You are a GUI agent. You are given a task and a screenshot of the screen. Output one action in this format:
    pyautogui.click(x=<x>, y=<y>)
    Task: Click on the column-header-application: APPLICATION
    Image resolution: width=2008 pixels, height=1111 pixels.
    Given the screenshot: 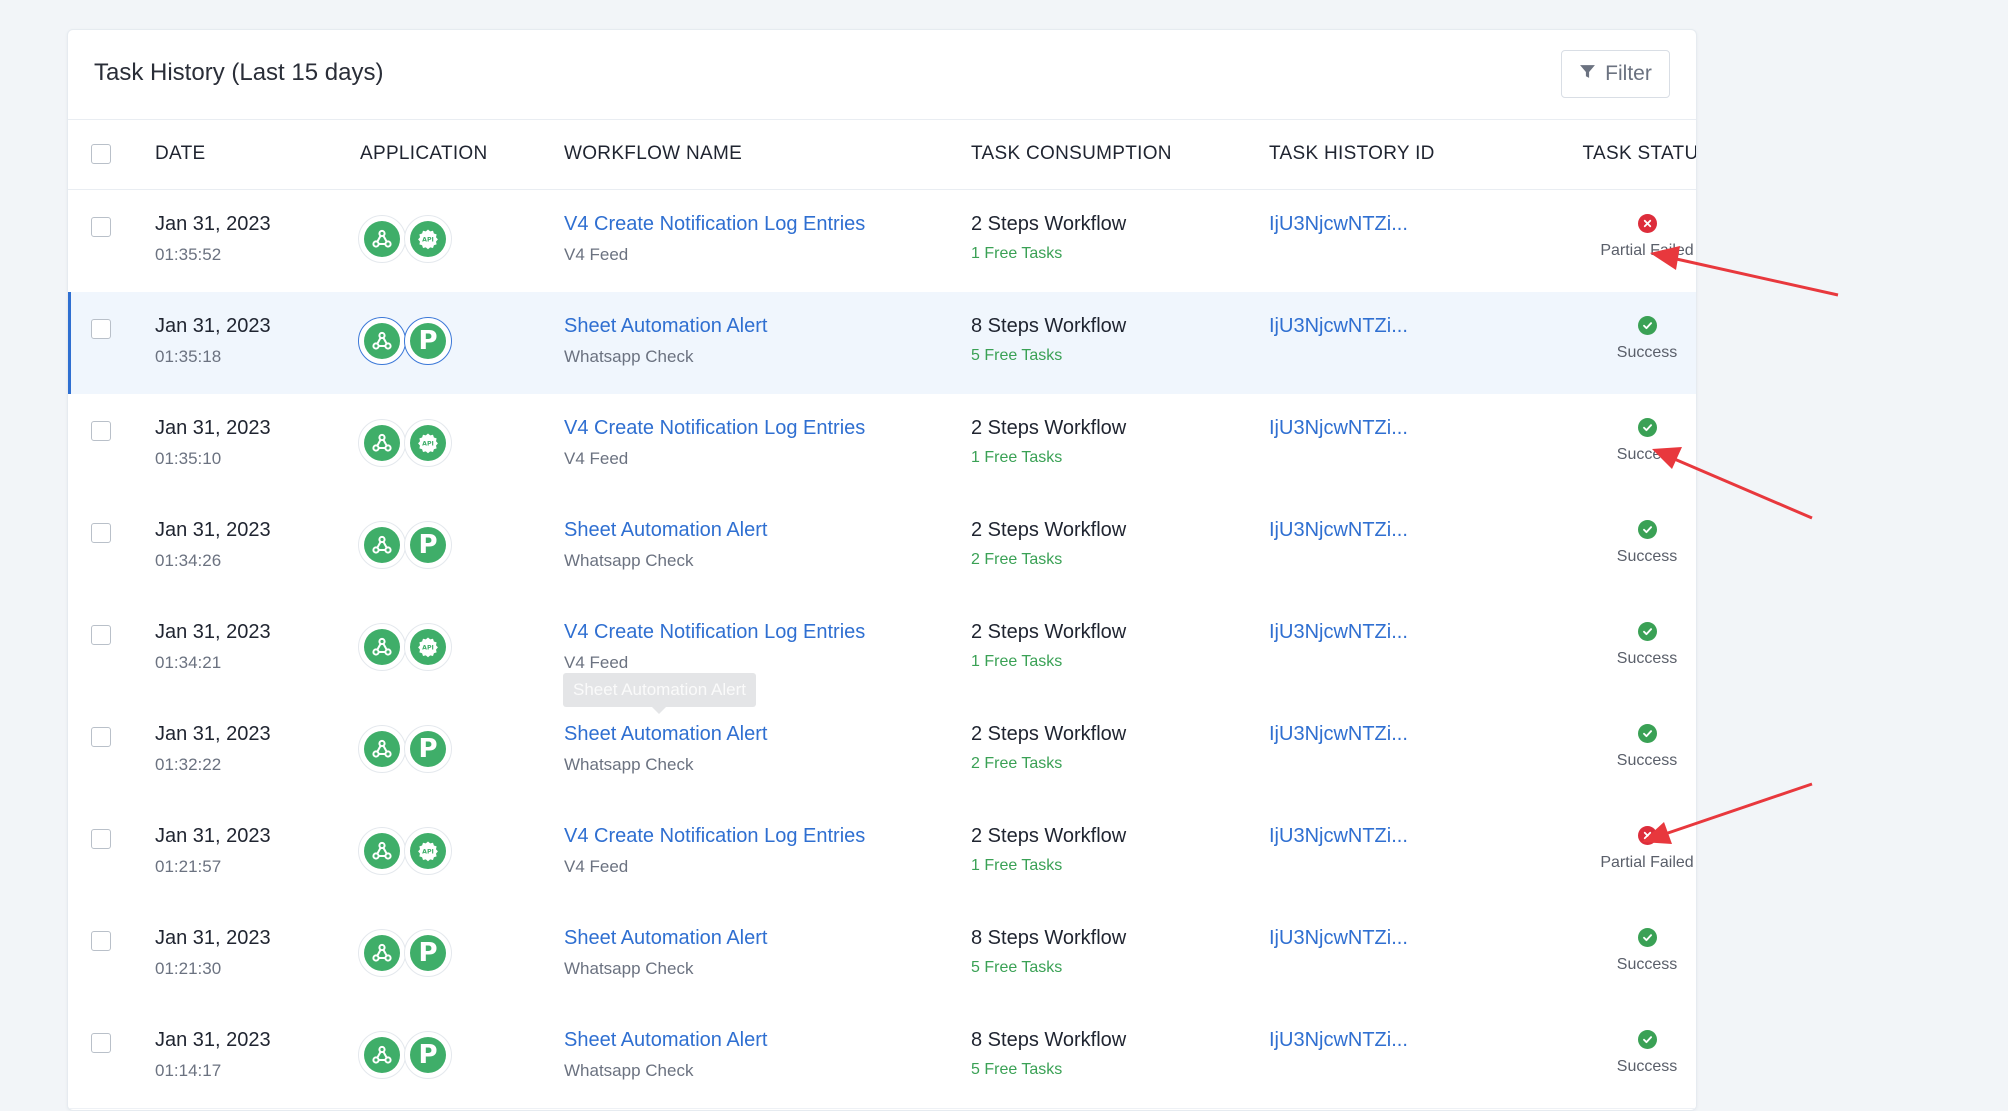 What is the action you would take?
    pyautogui.click(x=424, y=154)
    